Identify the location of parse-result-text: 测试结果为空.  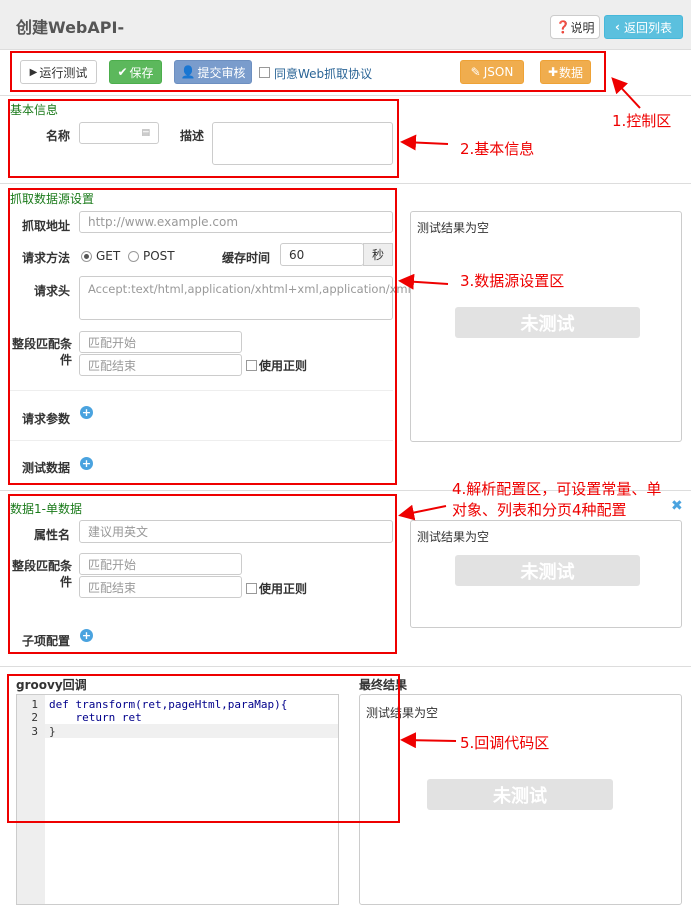
(453, 537).